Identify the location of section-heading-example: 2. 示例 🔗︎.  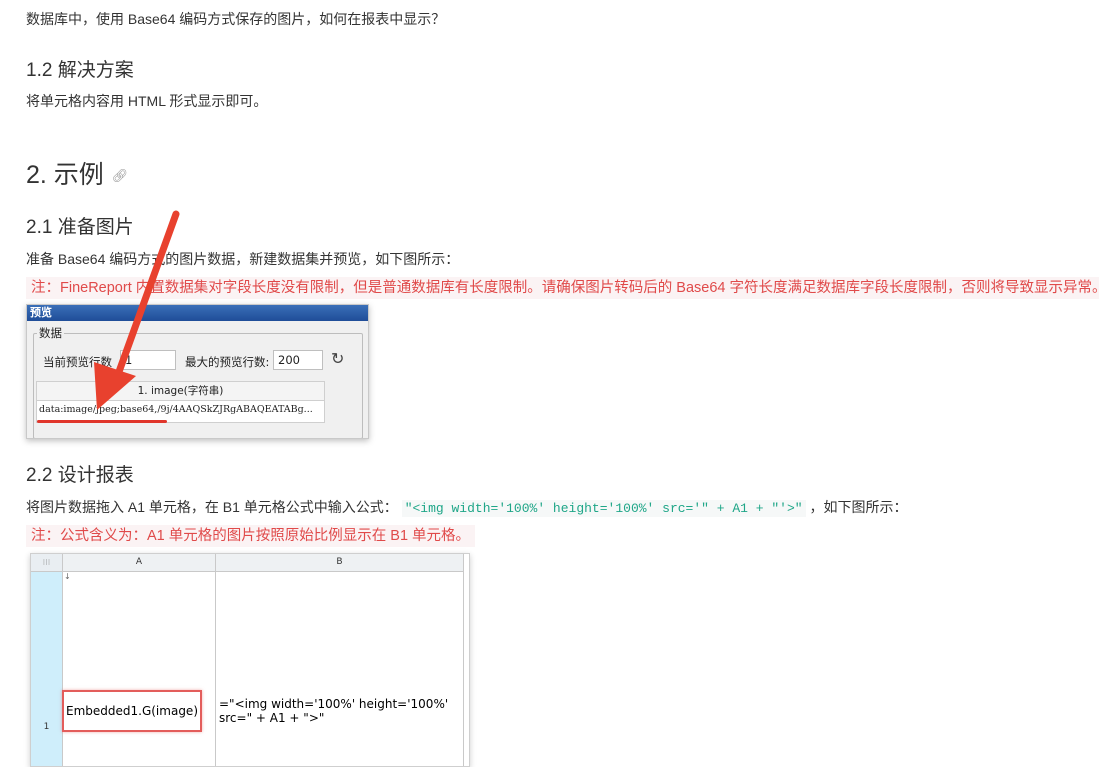
(77, 173).